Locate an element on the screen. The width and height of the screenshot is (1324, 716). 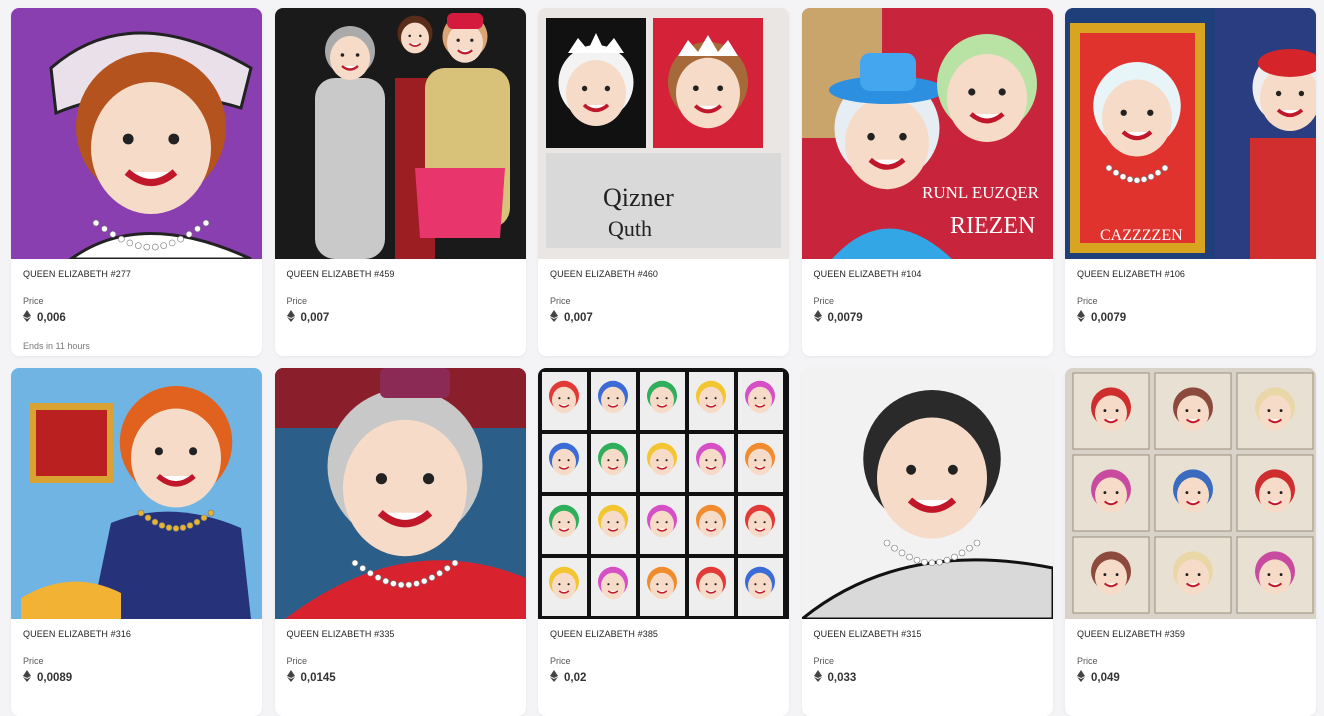
price-row: 0,033 is located at coordinates (927, 678).